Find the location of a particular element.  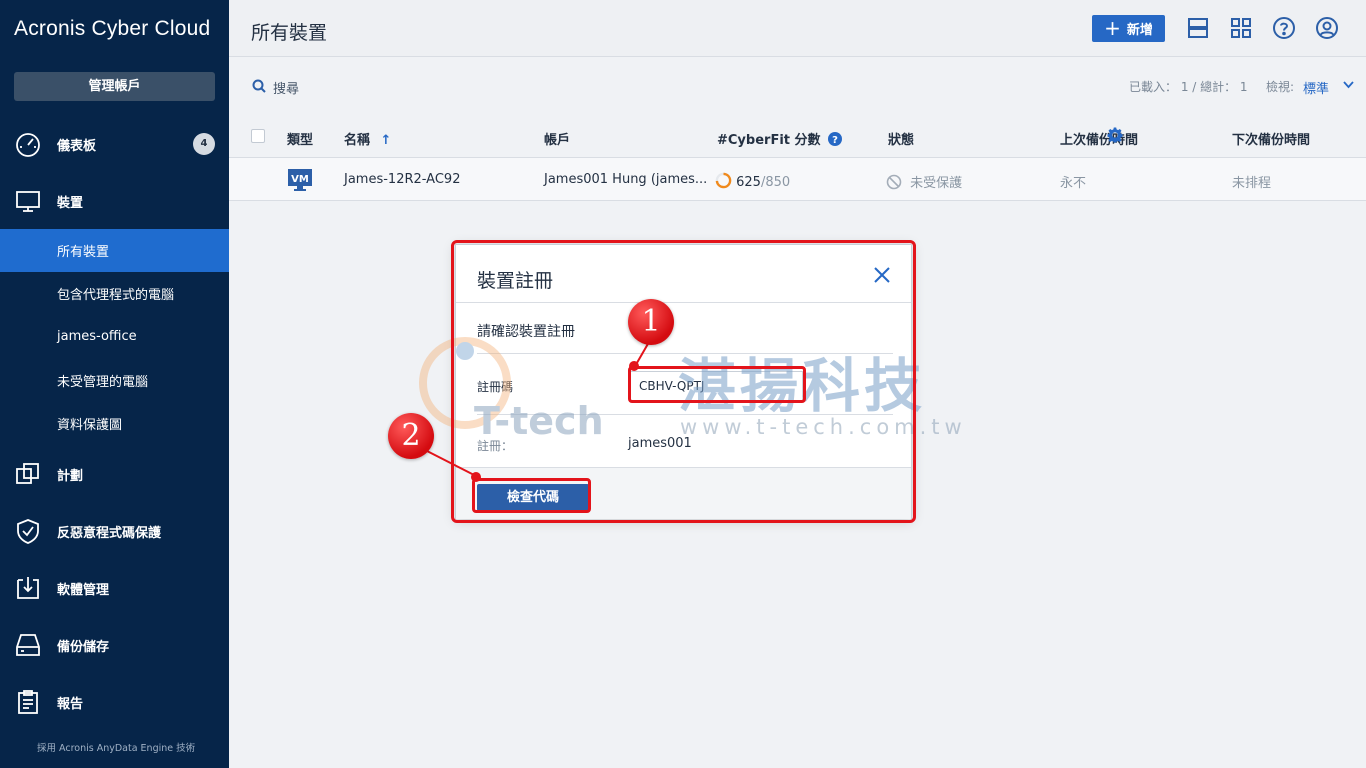

cyberfit-progress-ring is located at coordinates (723, 180).